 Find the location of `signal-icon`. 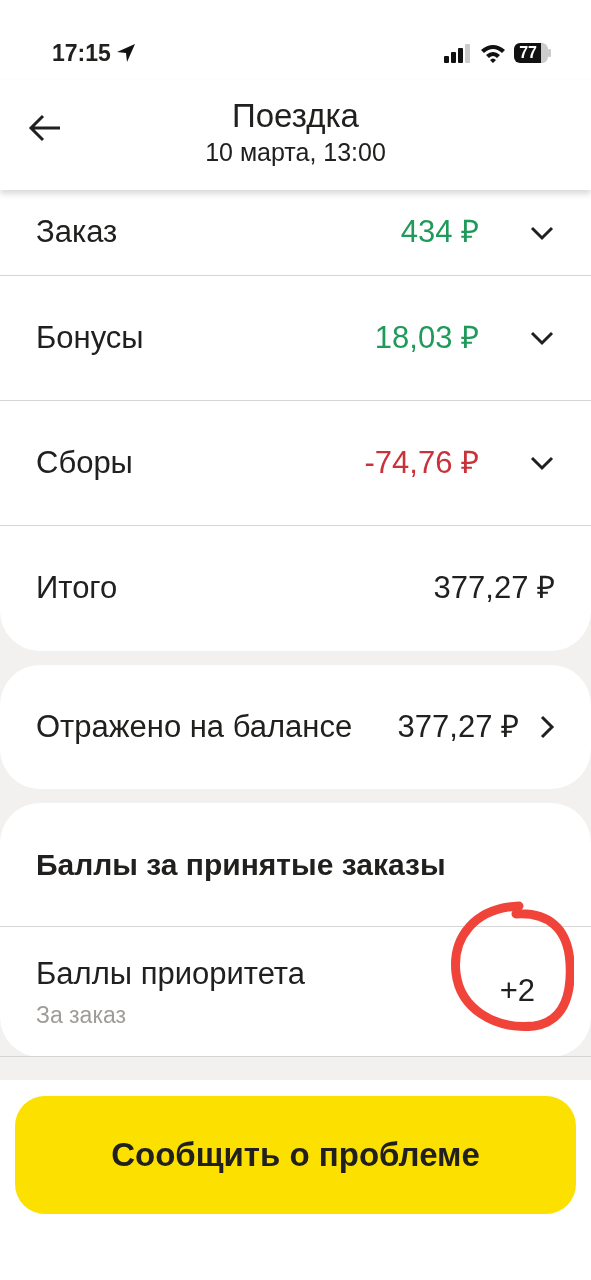

signal-icon is located at coordinates (458, 53).